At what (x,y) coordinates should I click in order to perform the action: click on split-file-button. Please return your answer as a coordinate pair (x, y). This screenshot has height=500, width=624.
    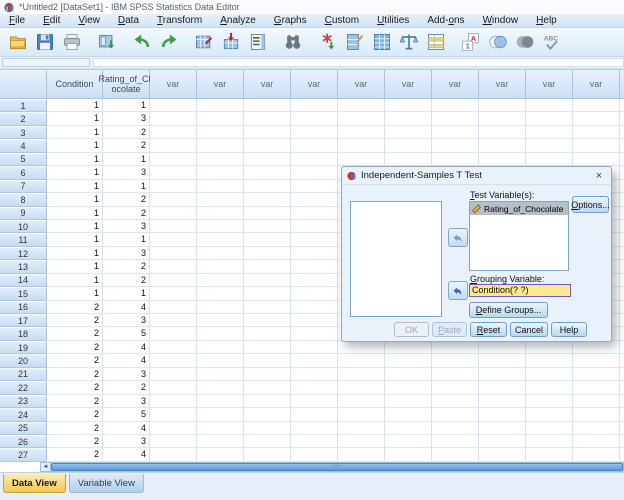
    Looking at the image, I should click on (381, 42).